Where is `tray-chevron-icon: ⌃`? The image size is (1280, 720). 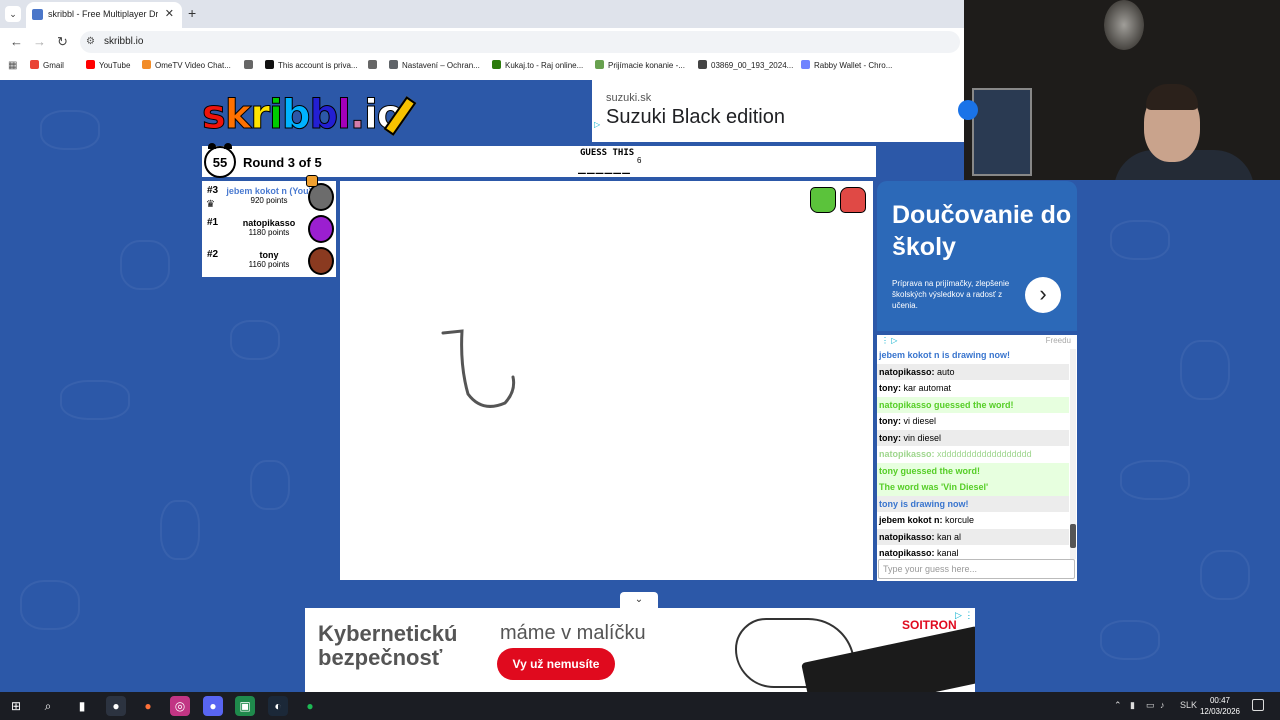
tray-chevron-icon: ⌃ is located at coordinates (1118, 705).